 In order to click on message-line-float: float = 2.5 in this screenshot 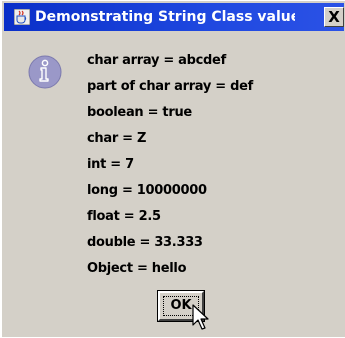, I will do `click(124, 216)`.